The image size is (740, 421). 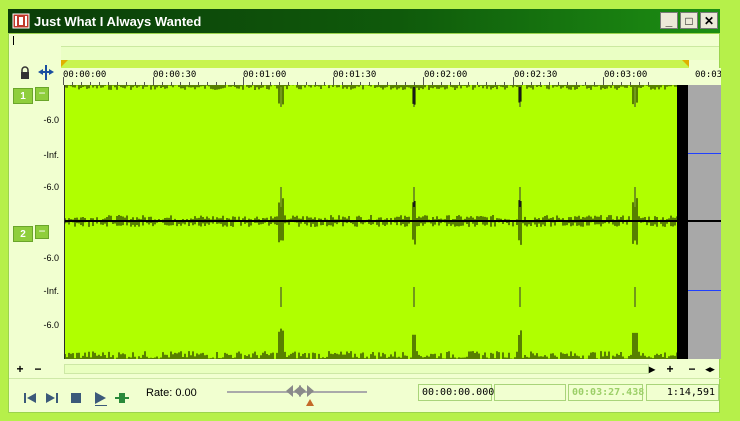 I want to click on zoom-out-button: −, so click(x=38, y=369).